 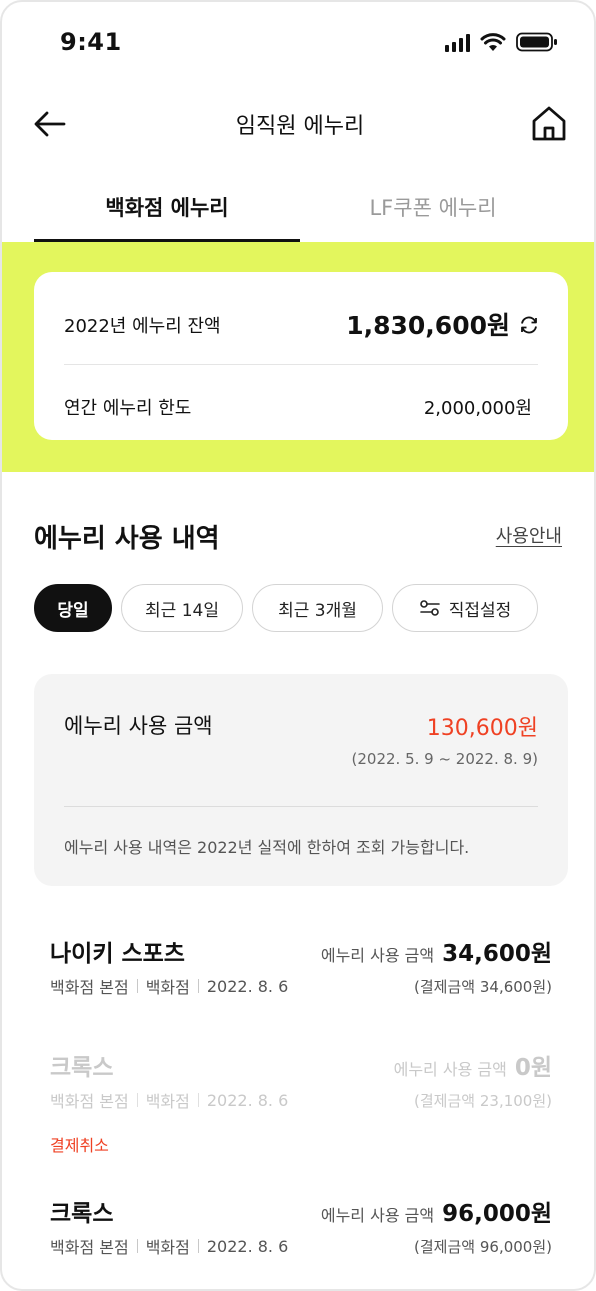 I want to click on filter-chip-custom: 직접설정, so click(x=465, y=608).